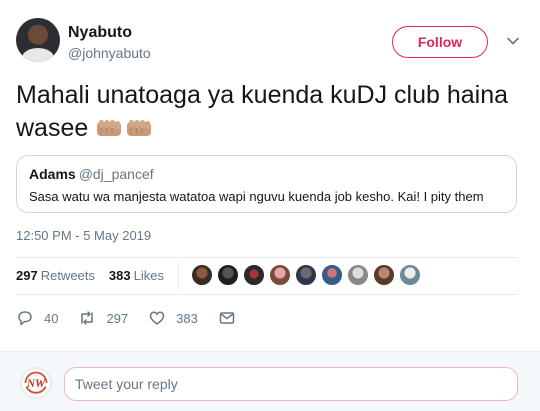 This screenshot has width=540, height=411. I want to click on likes-label: Likes, so click(149, 275).